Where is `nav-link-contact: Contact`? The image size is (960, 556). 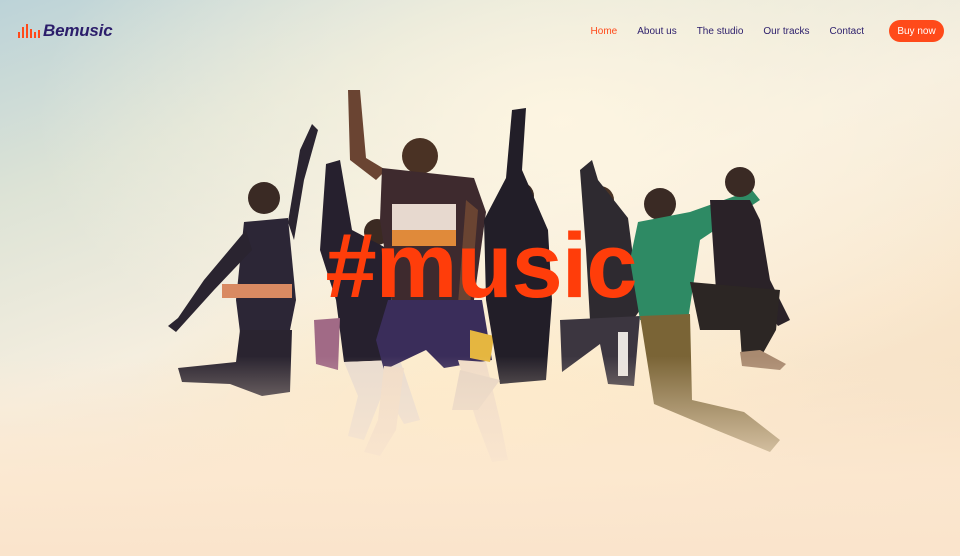
nav-link-contact: Contact is located at coordinates (847, 31).